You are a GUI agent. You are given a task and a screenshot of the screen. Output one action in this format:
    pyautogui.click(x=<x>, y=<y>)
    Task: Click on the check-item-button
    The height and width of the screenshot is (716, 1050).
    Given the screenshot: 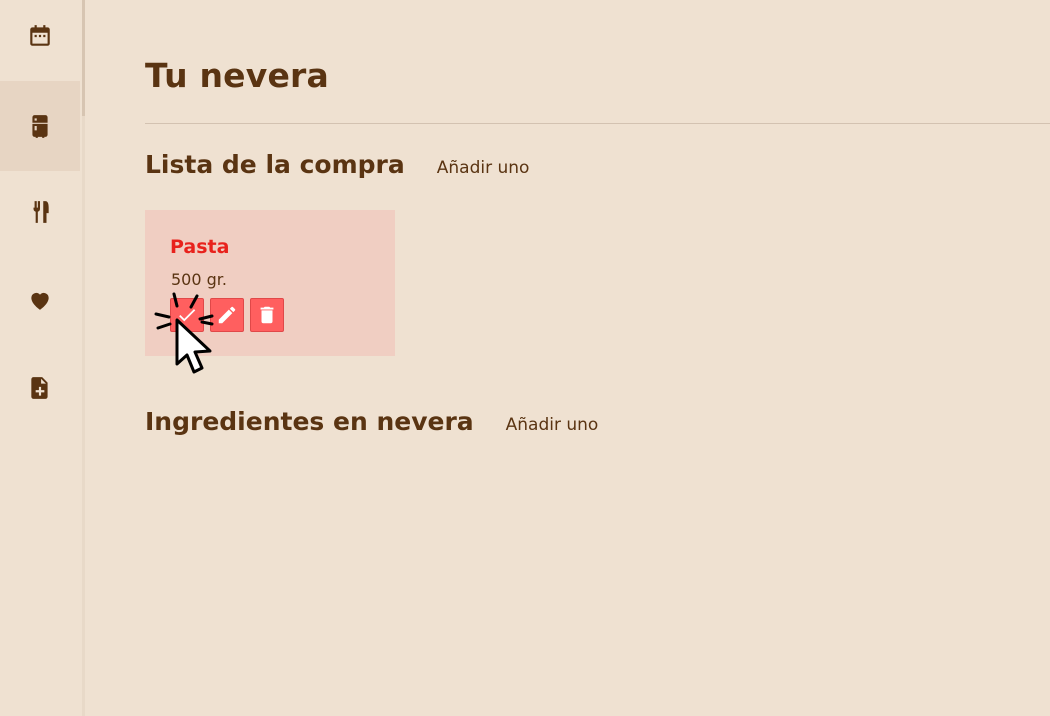 What is the action you would take?
    pyautogui.click(x=187, y=315)
    